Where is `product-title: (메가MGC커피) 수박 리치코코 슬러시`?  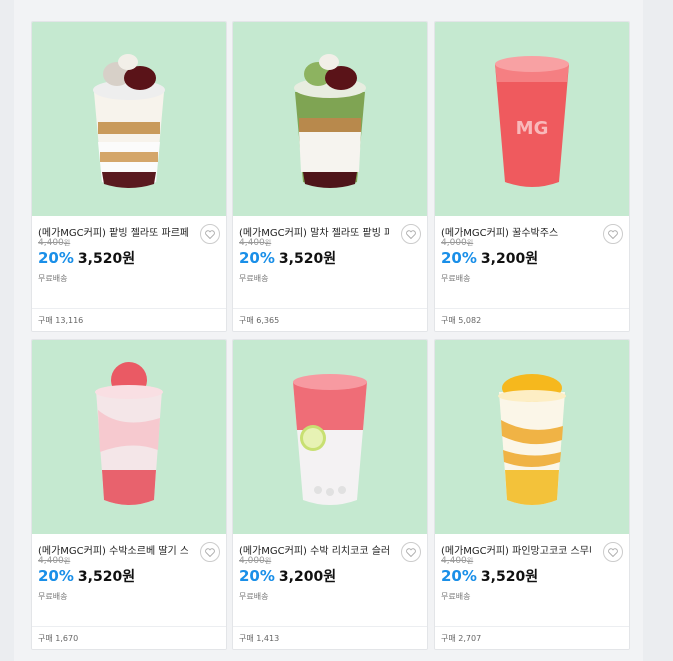
product-title: (메가MGC커피) 수박 리치코코 슬러시 is located at coordinates (314, 549).